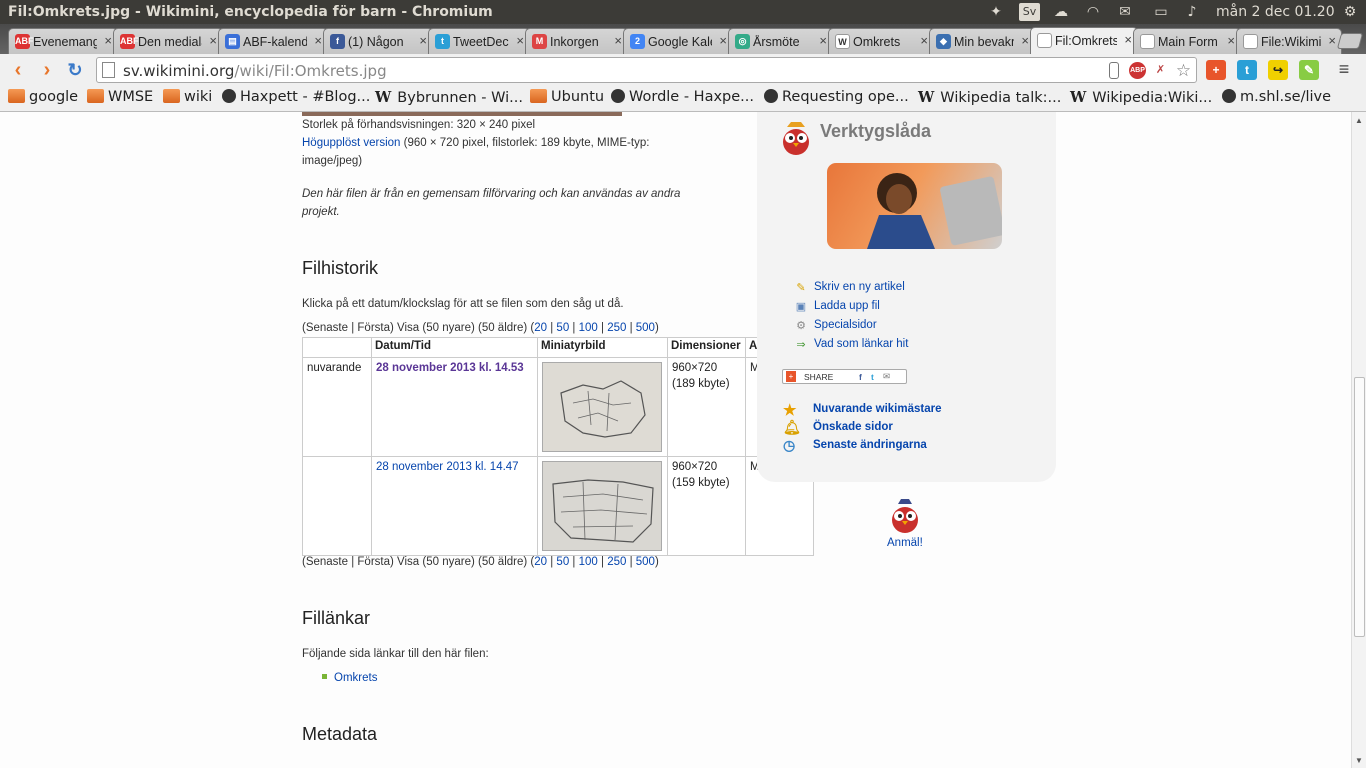  What do you see at coordinates (847, 306) in the screenshot?
I see `upload-file-link: Ladda upp fil` at bounding box center [847, 306].